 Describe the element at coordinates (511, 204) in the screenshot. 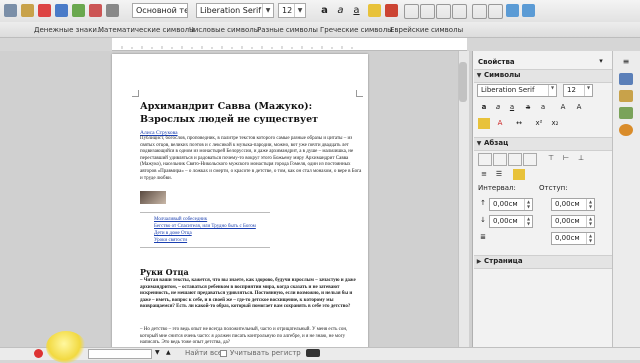

I see `spacing-above-input: 0,00см ▲ ▼` at that location.